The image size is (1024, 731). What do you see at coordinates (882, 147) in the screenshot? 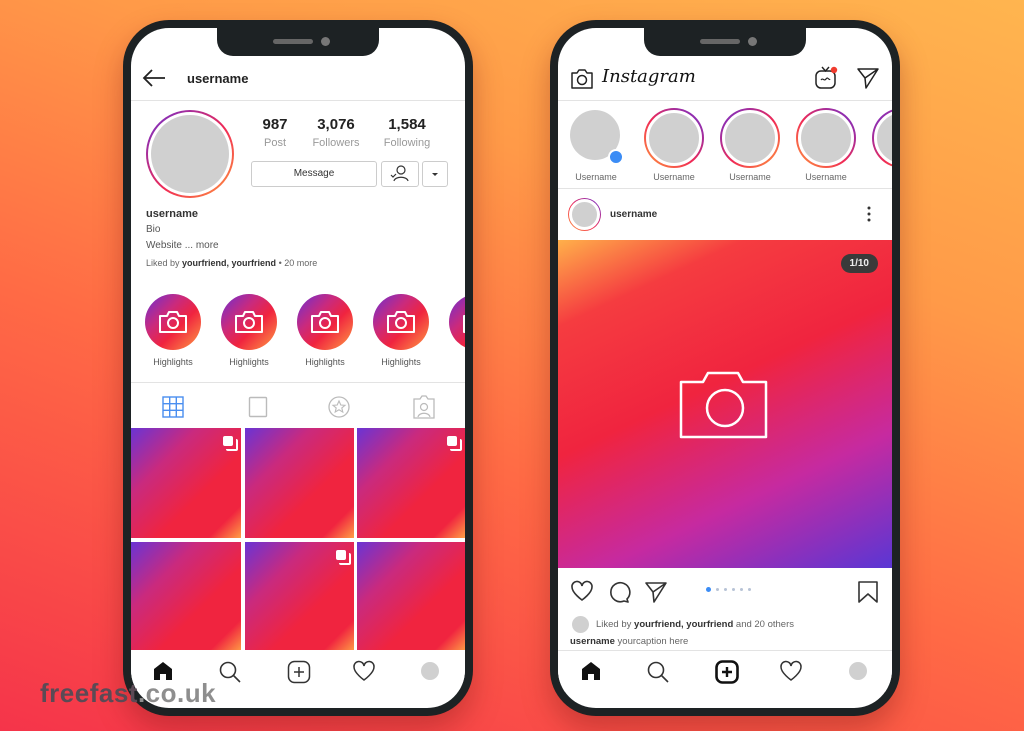
I see `story-item: Us` at bounding box center [882, 147].